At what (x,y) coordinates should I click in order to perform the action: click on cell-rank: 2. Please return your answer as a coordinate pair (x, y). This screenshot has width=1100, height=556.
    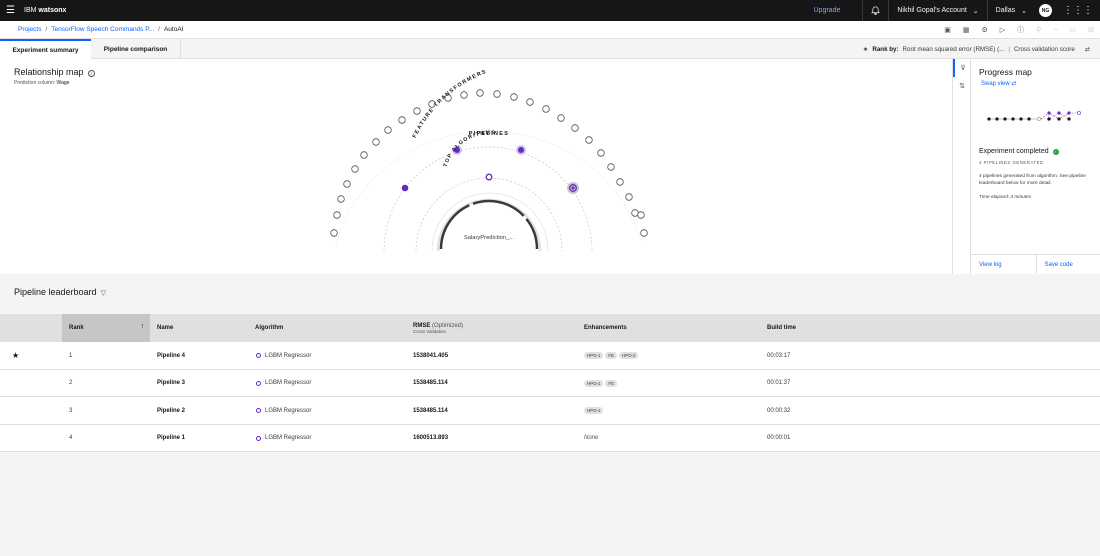
    Looking at the image, I should click on (71, 383).